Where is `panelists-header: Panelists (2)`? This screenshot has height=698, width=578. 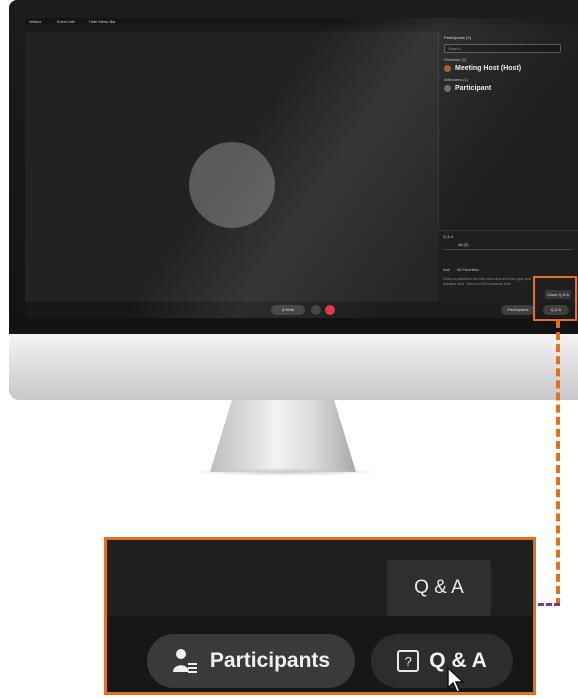 panelists-header: Panelists (2) is located at coordinates (508, 58).